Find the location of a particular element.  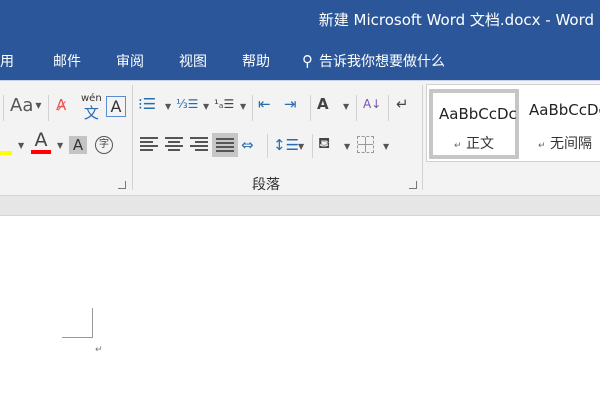

font-color-button: A is located at coordinates (41, 142).